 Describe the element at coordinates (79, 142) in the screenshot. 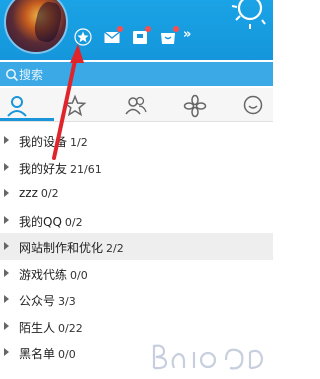

I see `group-count: 1/2` at that location.